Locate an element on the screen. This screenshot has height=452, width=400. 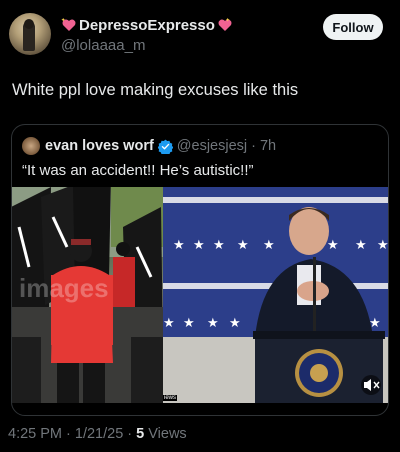
quoted-time: 7h is located at coordinates (268, 146).